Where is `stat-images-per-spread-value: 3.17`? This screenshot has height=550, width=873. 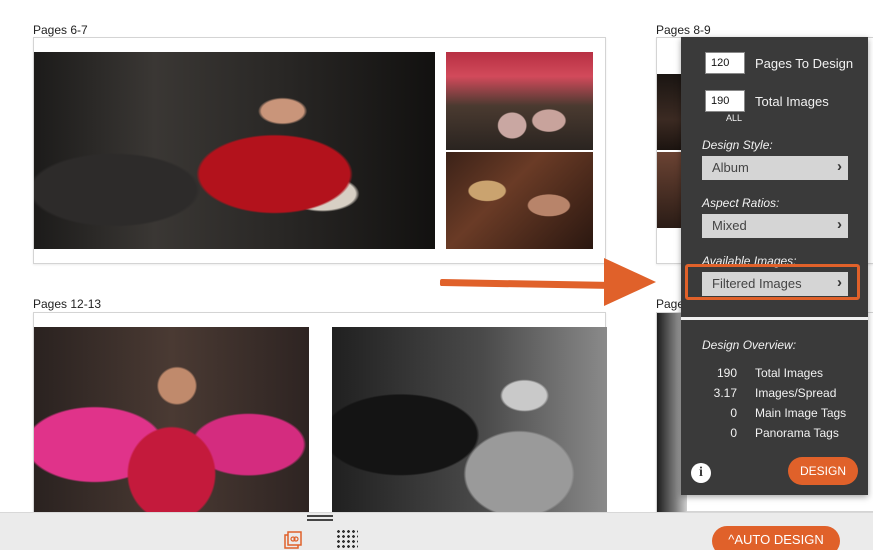 stat-images-per-spread-value: 3.17 is located at coordinates (725, 393).